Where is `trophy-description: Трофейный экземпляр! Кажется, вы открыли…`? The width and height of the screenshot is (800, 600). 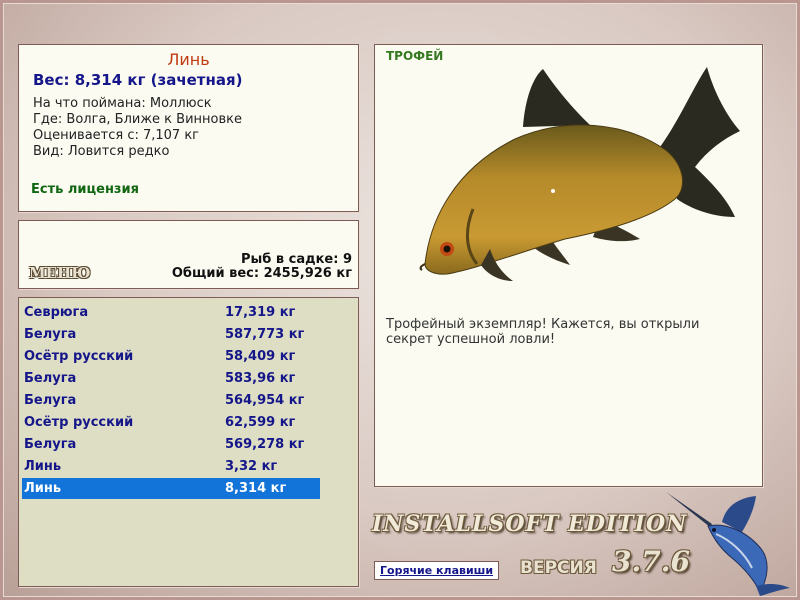 trophy-description: Трофейный экземпляр! Кажется, вы открыли… is located at coordinates (543, 332).